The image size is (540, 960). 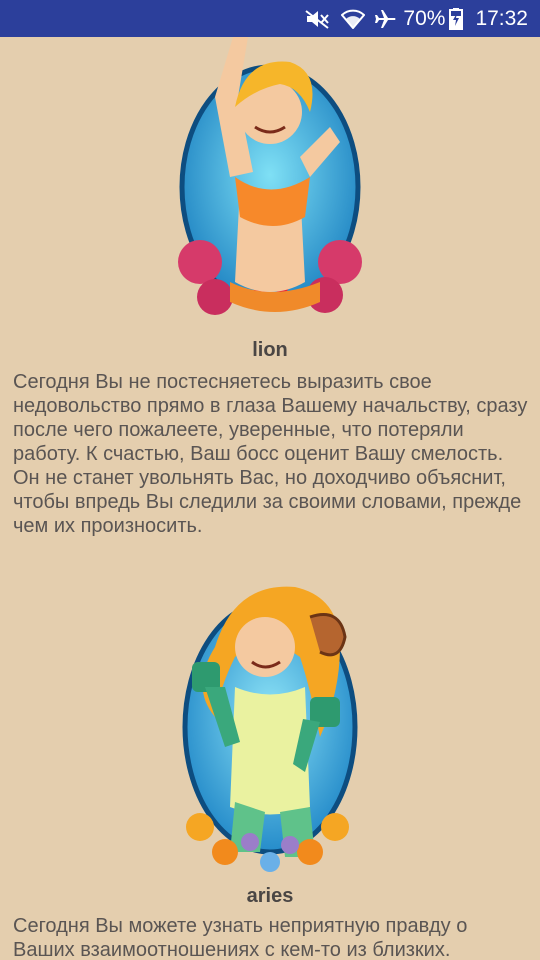 I want to click on mute-icon, so click(x=318, y=19).